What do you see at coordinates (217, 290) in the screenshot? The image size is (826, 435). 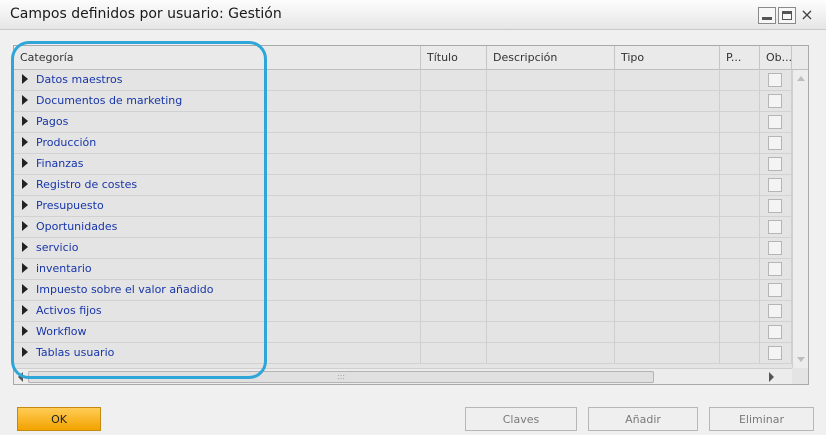 I see `category-cell: Impuesto sobre el valor añadido` at bounding box center [217, 290].